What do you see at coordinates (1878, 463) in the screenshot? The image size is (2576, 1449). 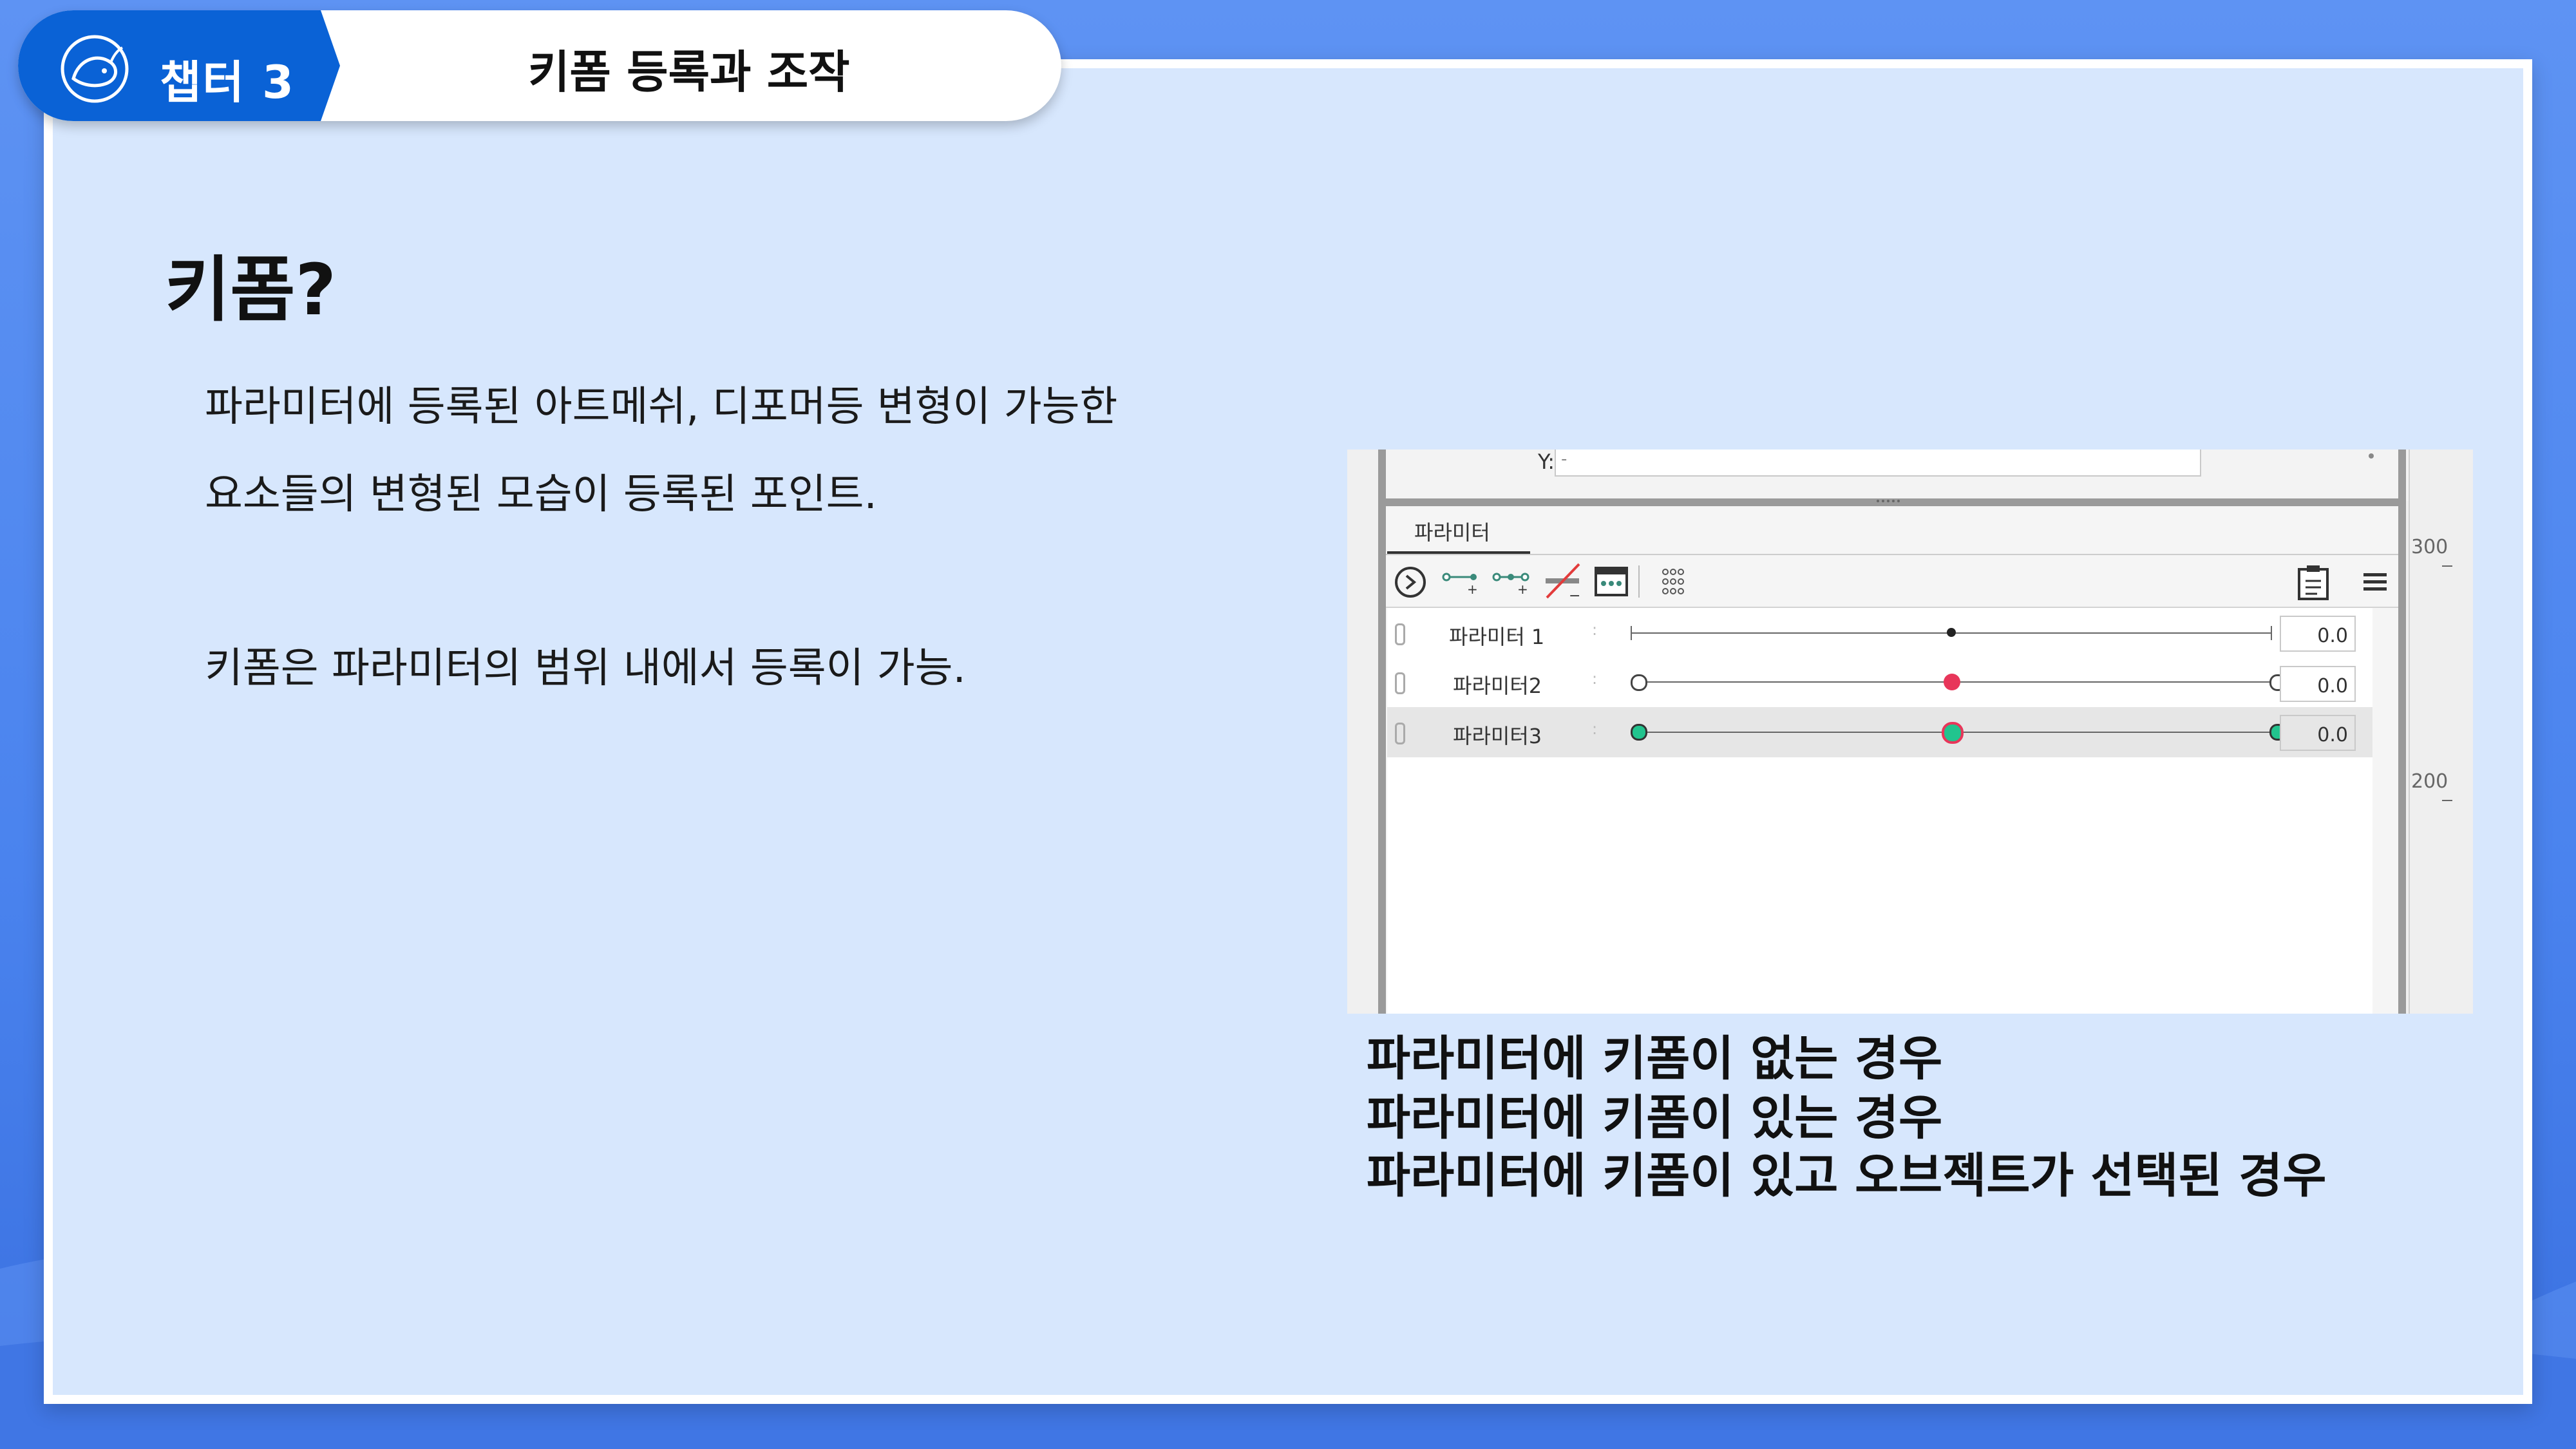 I see `y-field: -` at bounding box center [1878, 463].